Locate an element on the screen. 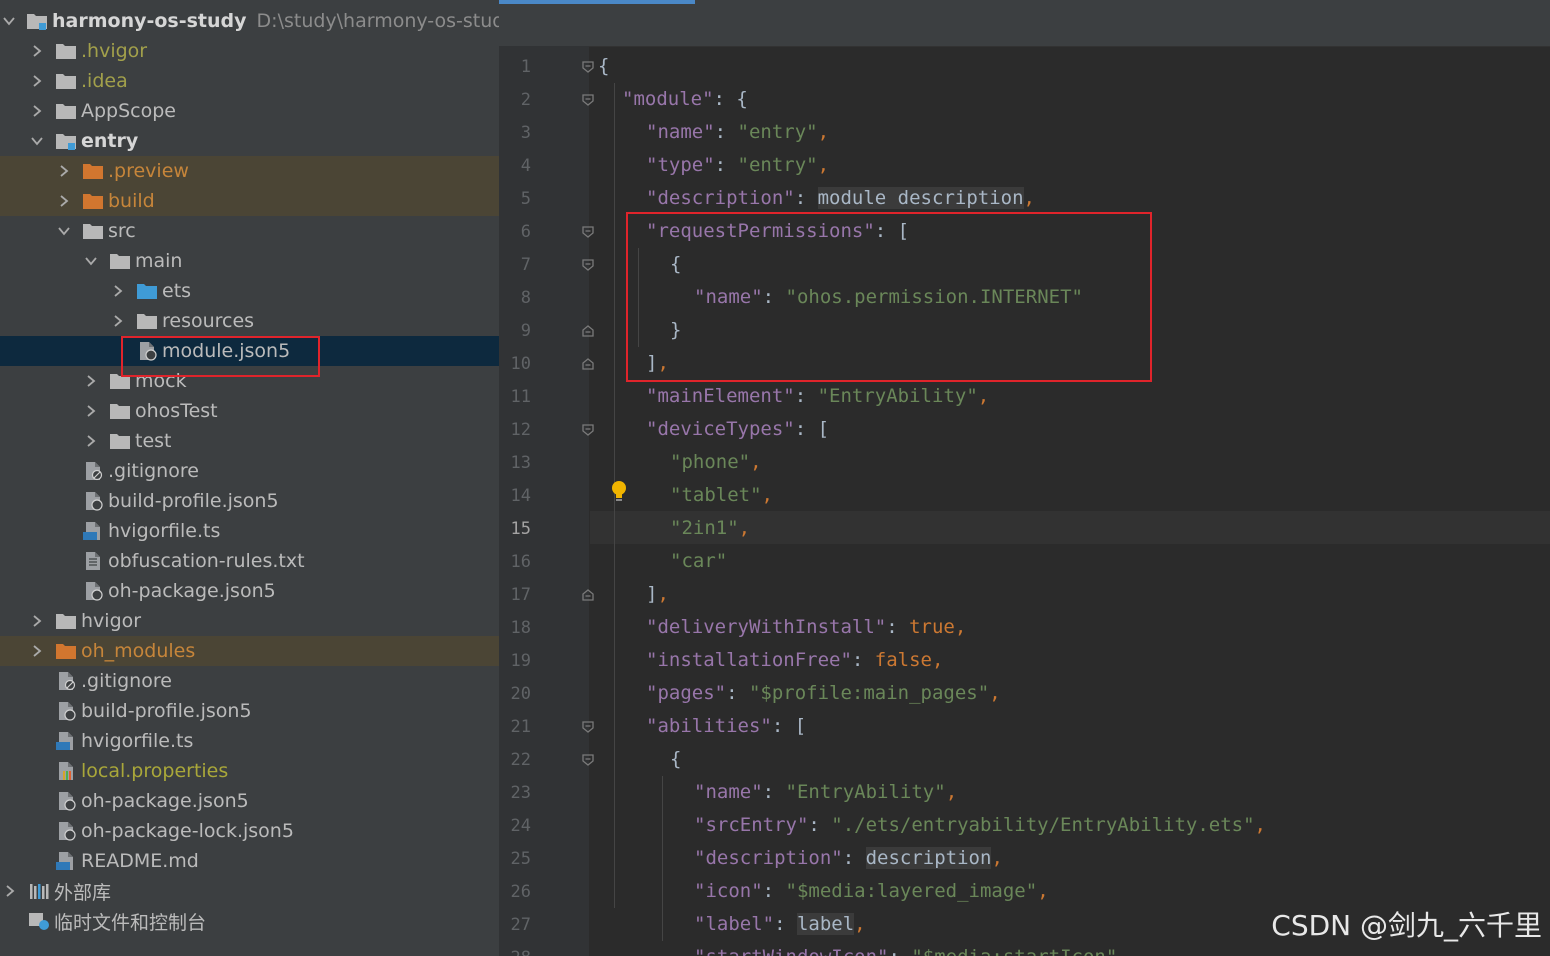  code-token: "phone" is located at coordinates (710, 462).